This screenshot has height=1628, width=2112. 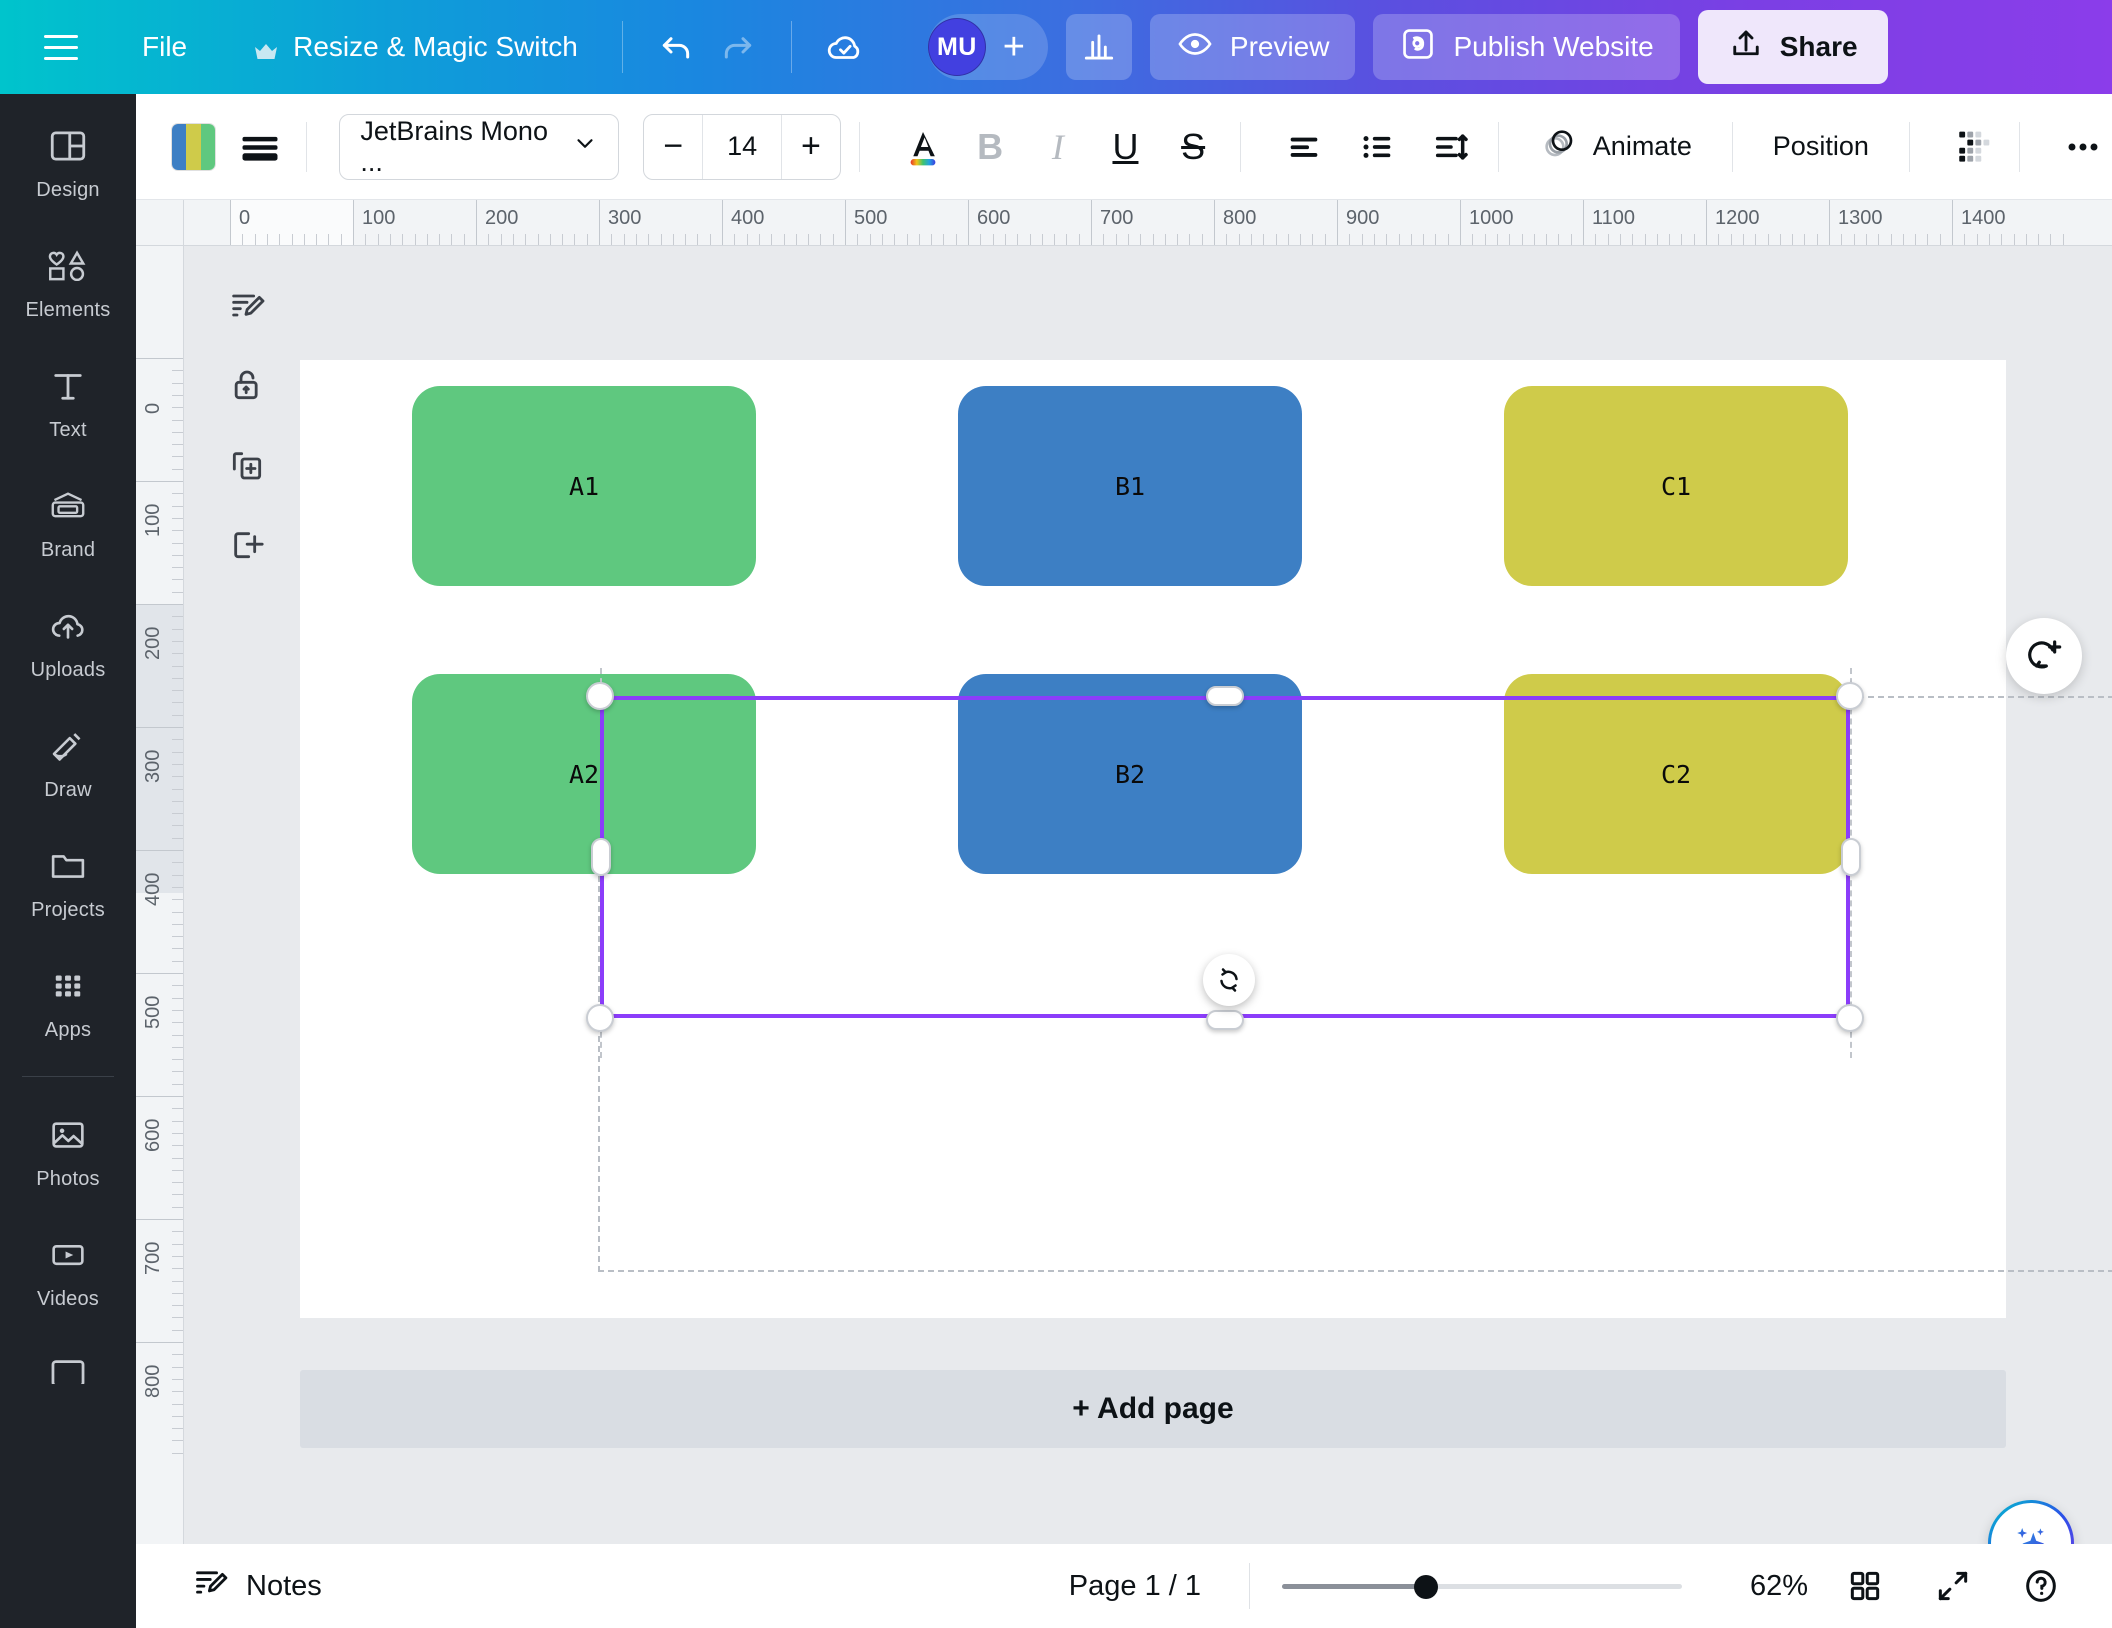 What do you see at coordinates (1014, 47) in the screenshot?
I see `plus-icon: +` at bounding box center [1014, 47].